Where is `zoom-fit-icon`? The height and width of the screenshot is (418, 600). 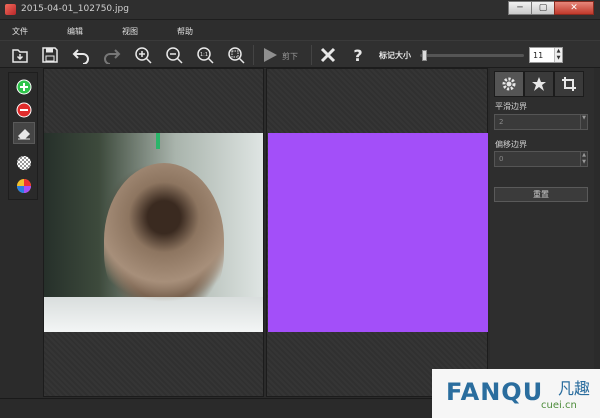
zoom-fit-icon is located at coordinates (236, 55).